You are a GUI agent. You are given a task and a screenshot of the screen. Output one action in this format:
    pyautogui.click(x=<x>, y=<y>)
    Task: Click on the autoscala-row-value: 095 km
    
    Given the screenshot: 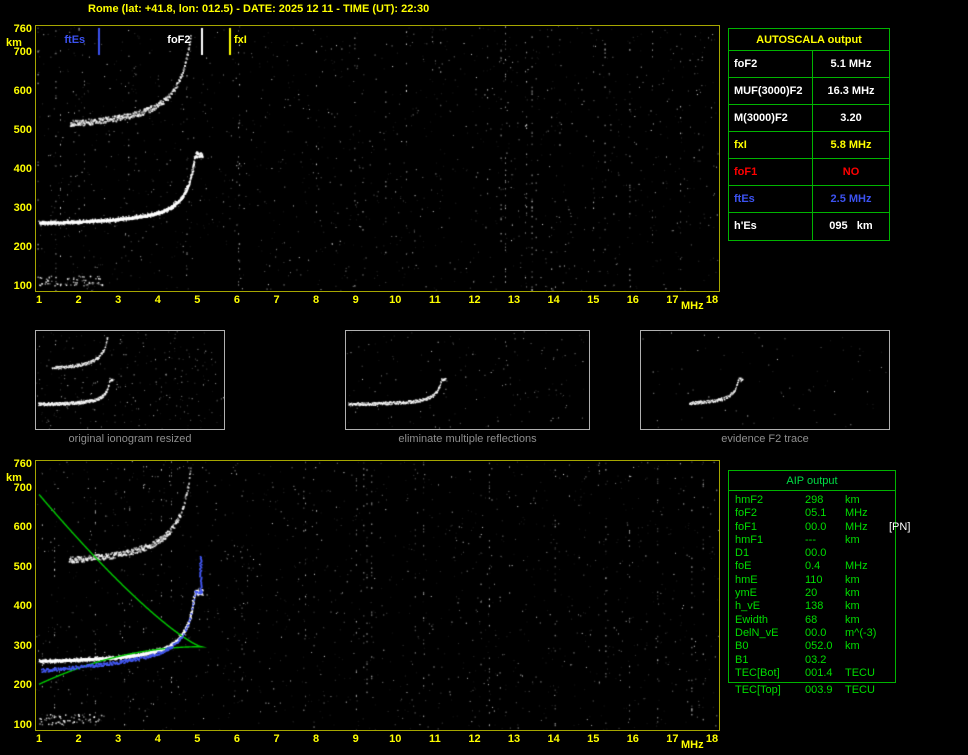 What is the action you would take?
    pyautogui.click(x=851, y=226)
    